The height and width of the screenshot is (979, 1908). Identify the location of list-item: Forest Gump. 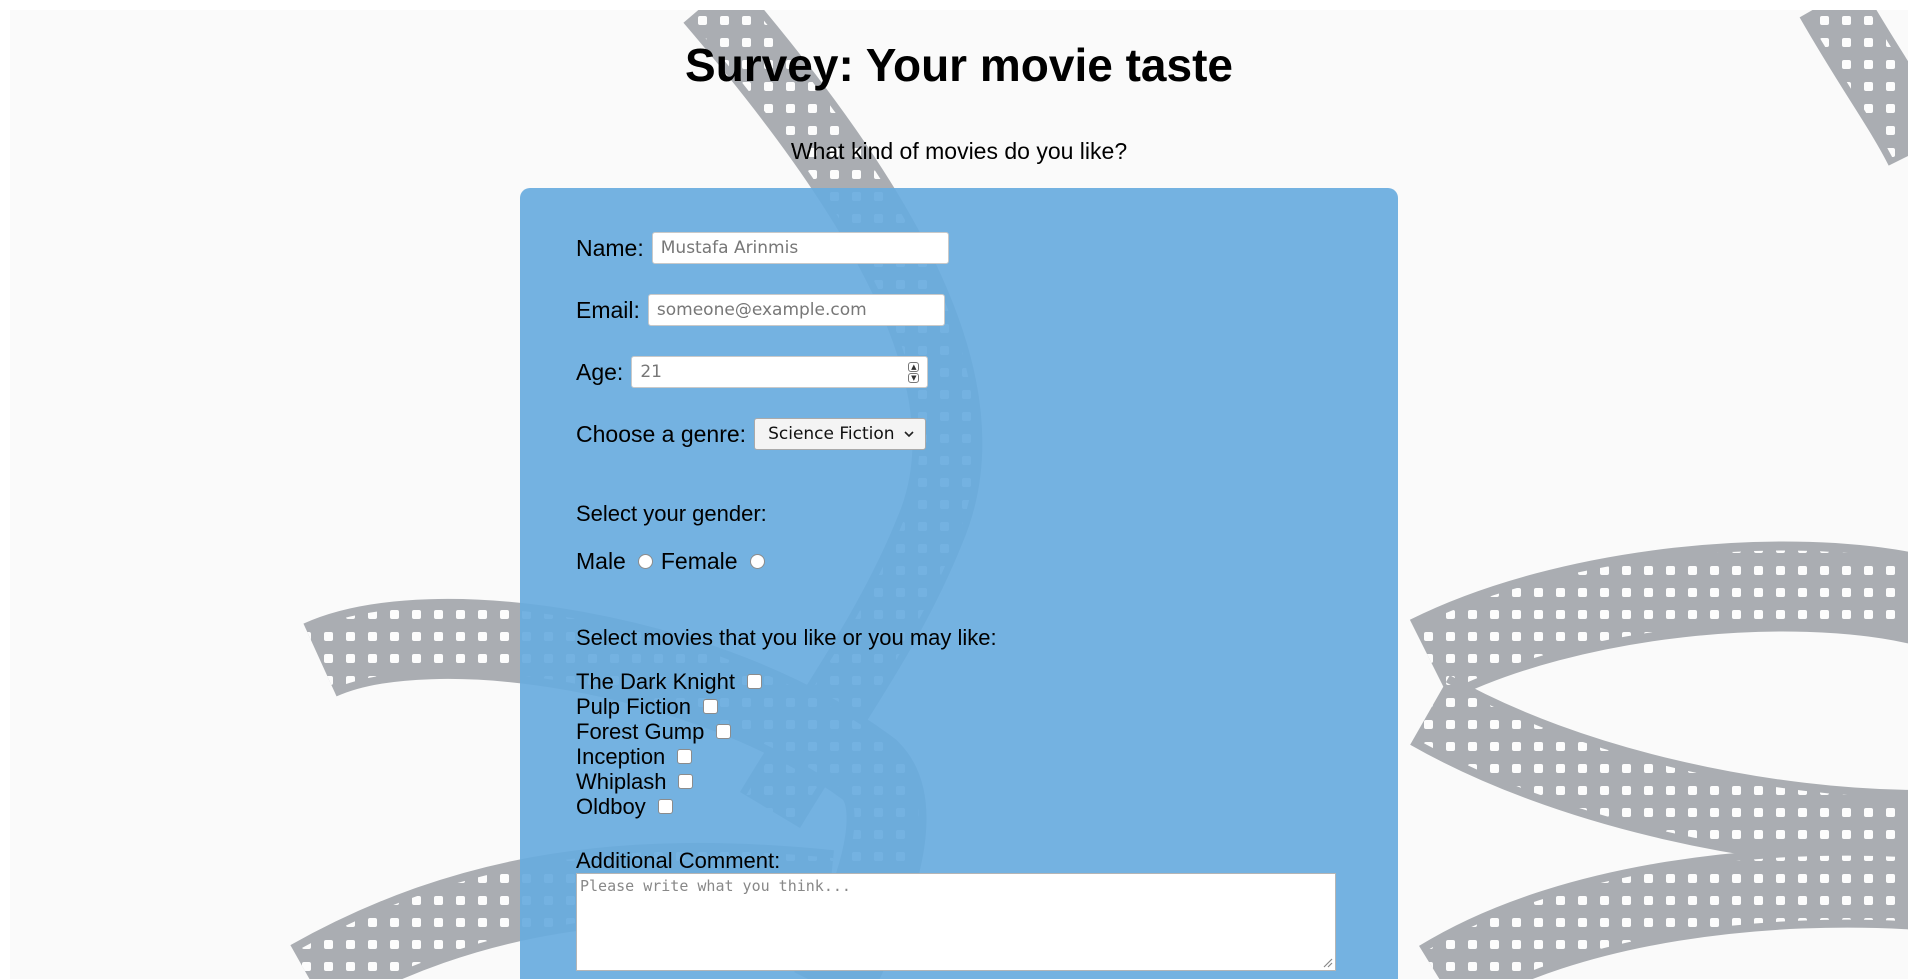
(669, 731).